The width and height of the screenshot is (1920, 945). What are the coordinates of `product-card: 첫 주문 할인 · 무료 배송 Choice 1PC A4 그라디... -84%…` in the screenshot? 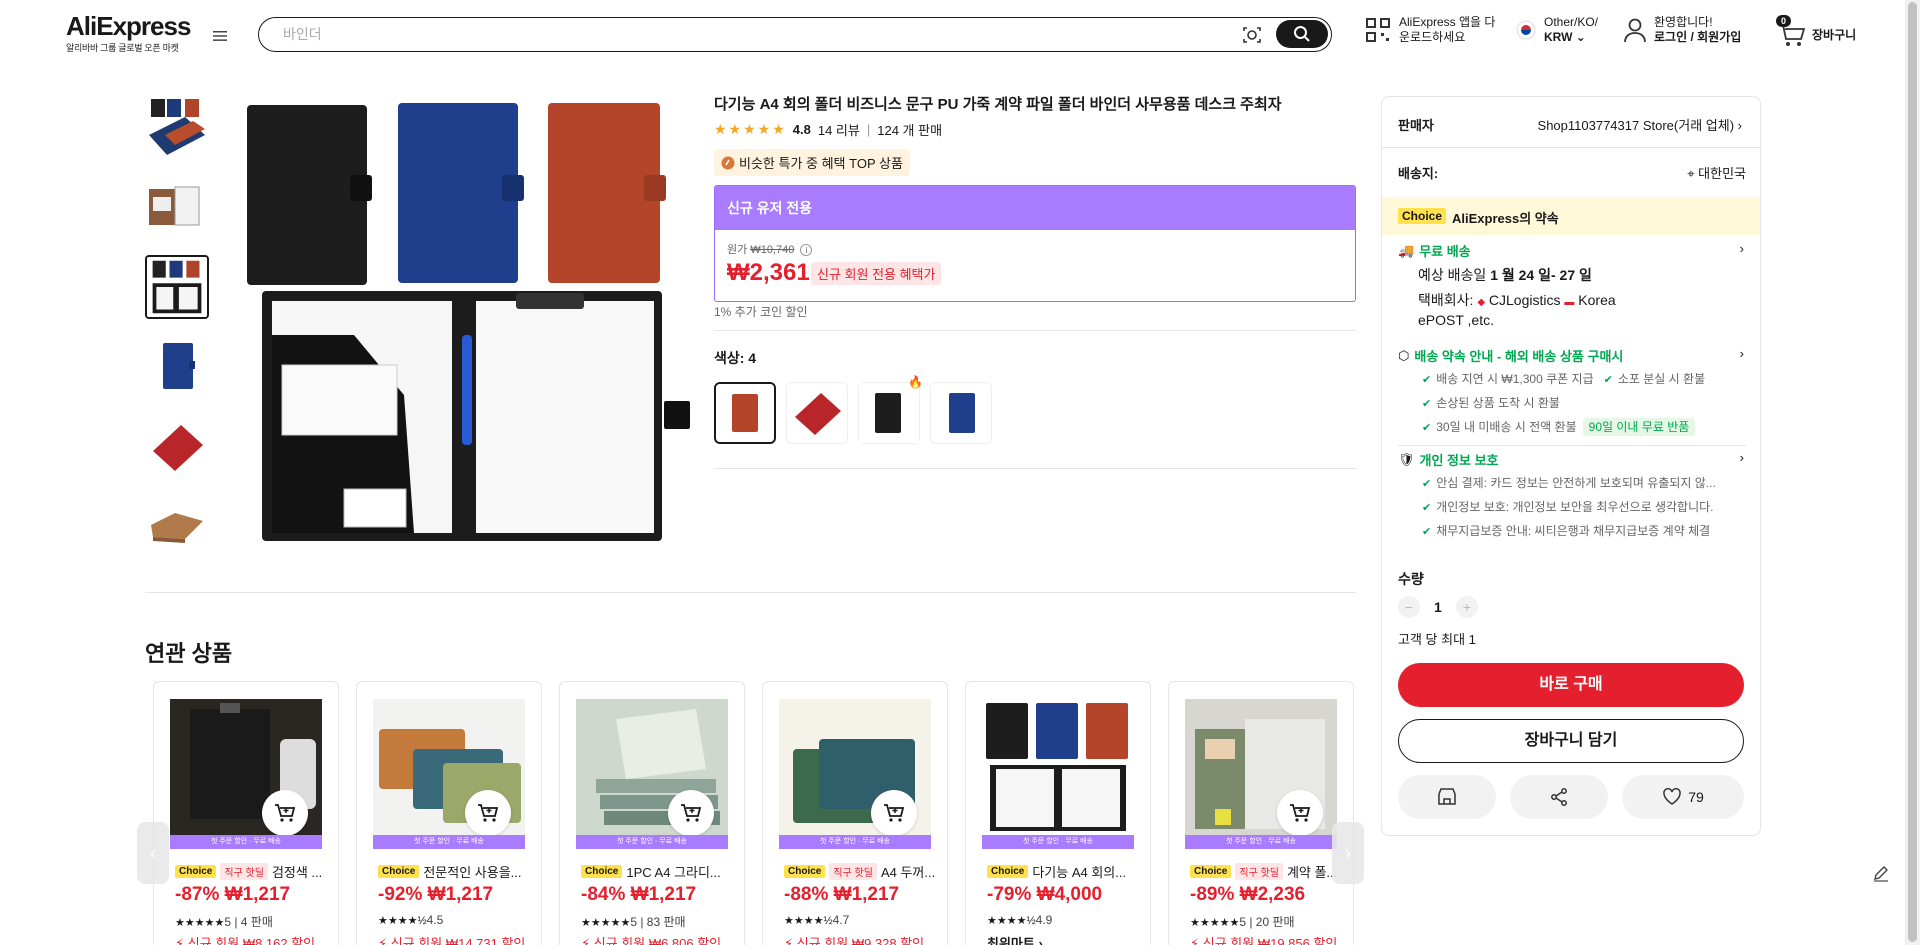 It's located at (652, 813).